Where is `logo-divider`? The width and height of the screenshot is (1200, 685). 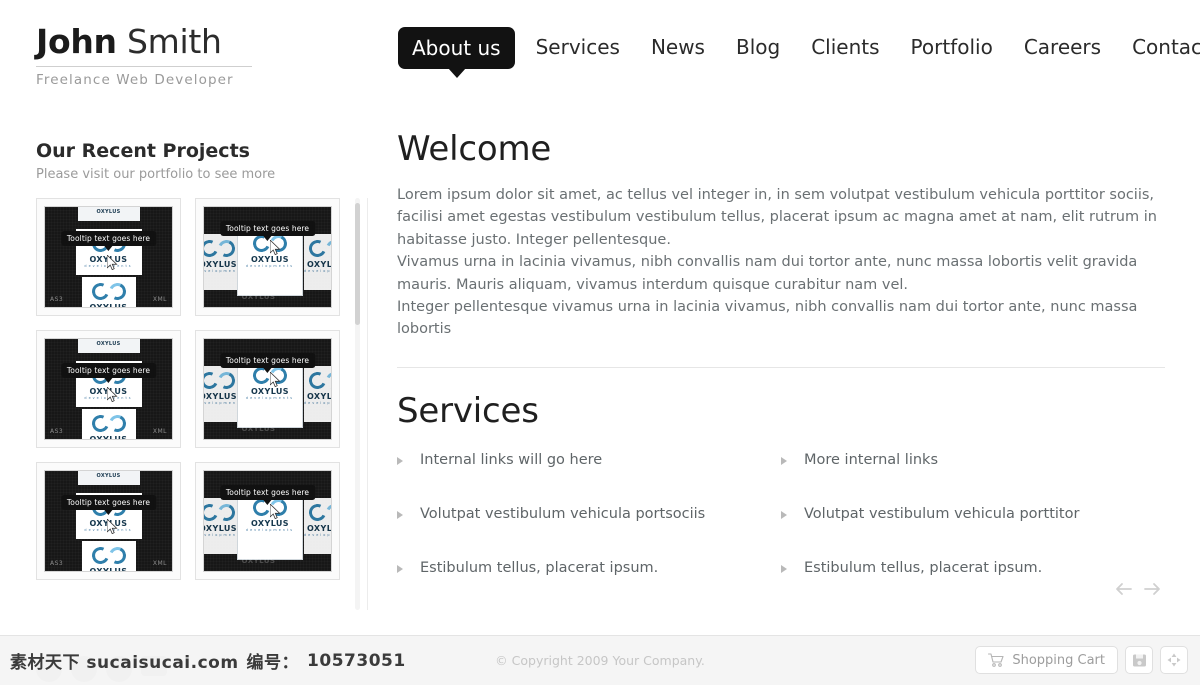 logo-divider is located at coordinates (144, 66).